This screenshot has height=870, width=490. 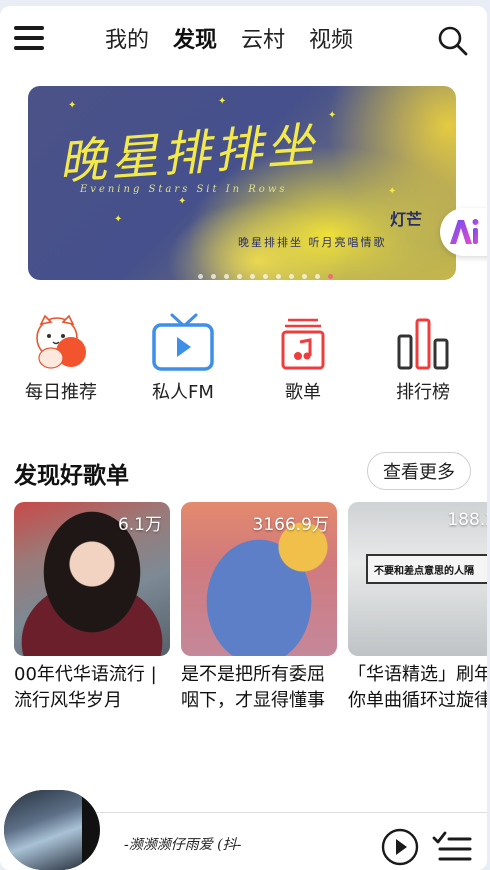 I want to click on mini-player: -濒濒濒仔雨爱 (抖-, so click(x=243, y=826).